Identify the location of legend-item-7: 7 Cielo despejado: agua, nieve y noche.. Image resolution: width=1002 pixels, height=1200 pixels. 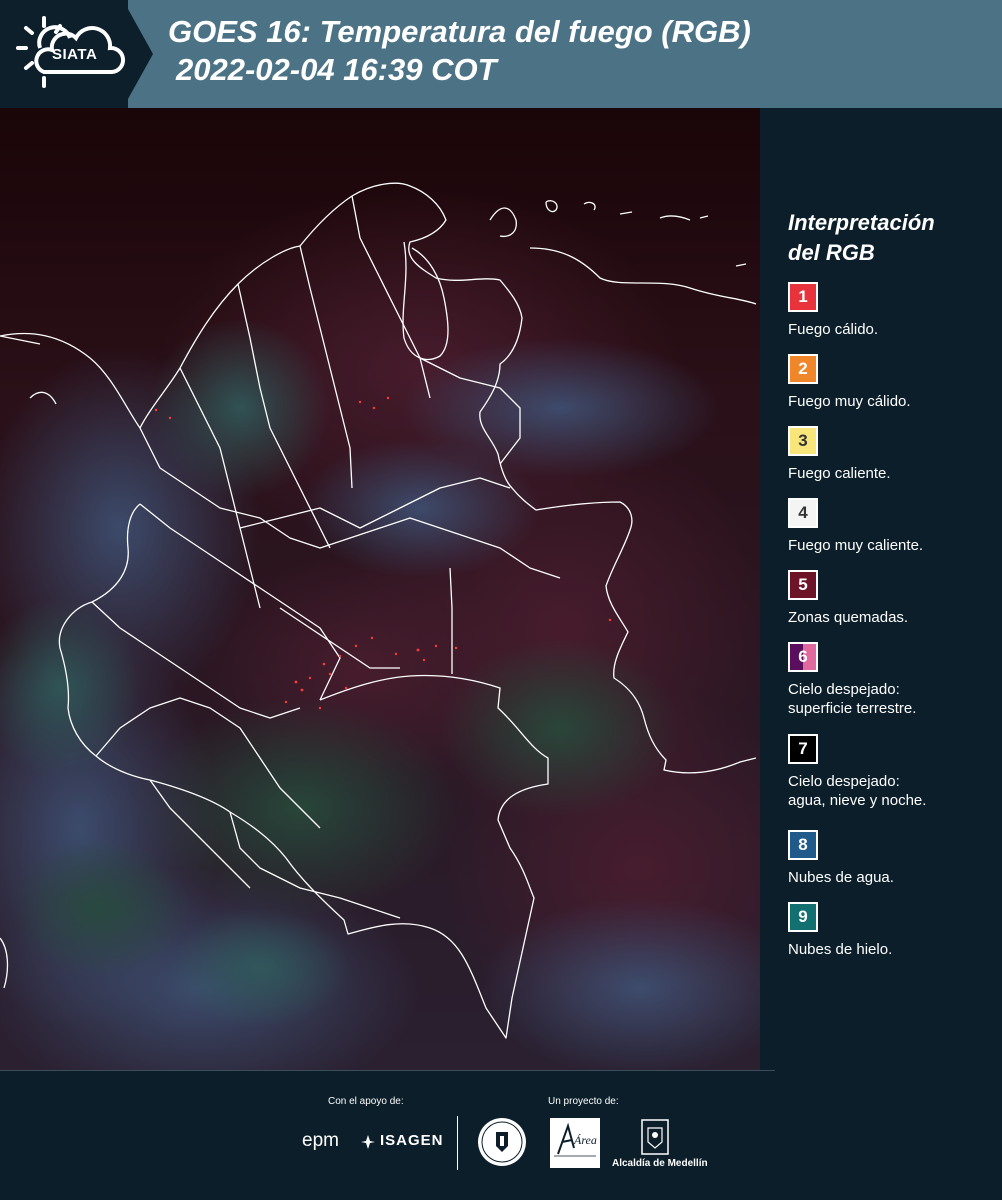
(893, 772).